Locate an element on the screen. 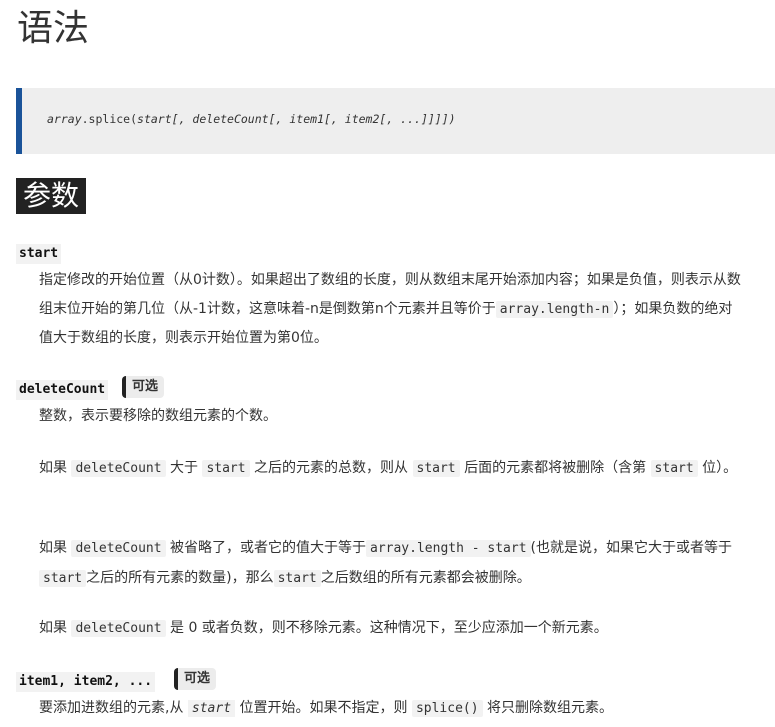  params-heading: 参数 is located at coordinates (51, 196).